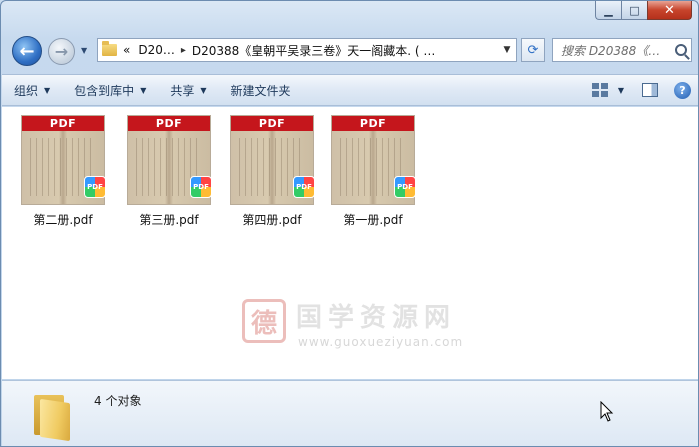  What do you see at coordinates (372, 219) in the screenshot?
I see `file-name: 第一册.pdf` at bounding box center [372, 219].